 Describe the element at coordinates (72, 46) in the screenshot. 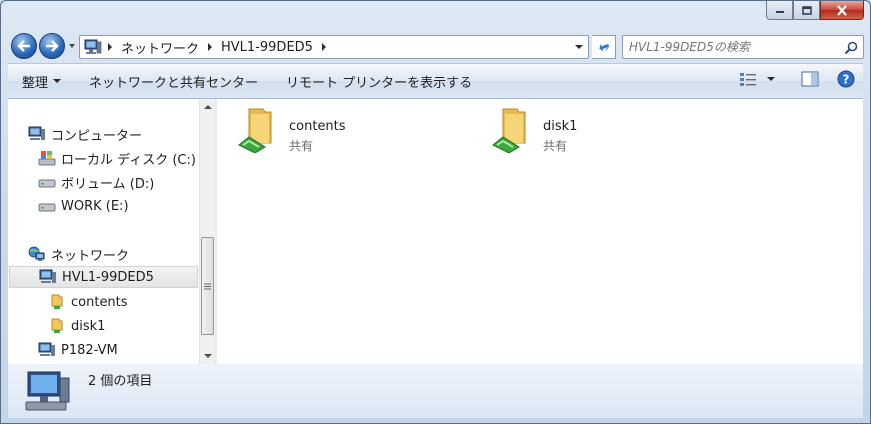

I see `recent-pages-chevron-down-icon` at that location.